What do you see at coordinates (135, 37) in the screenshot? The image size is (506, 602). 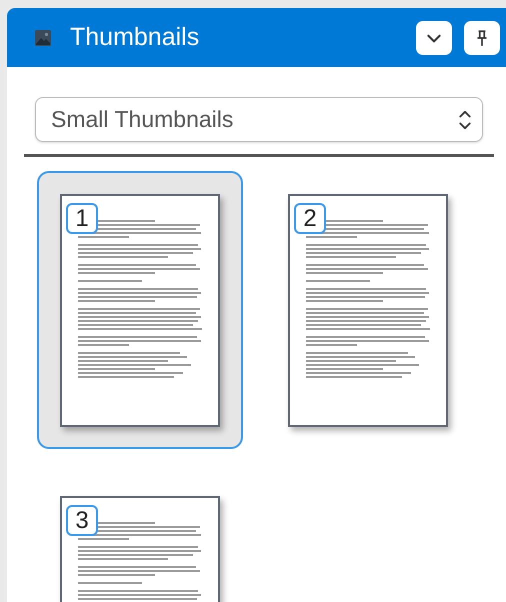 I see `panel-title: Thumbnails` at bounding box center [135, 37].